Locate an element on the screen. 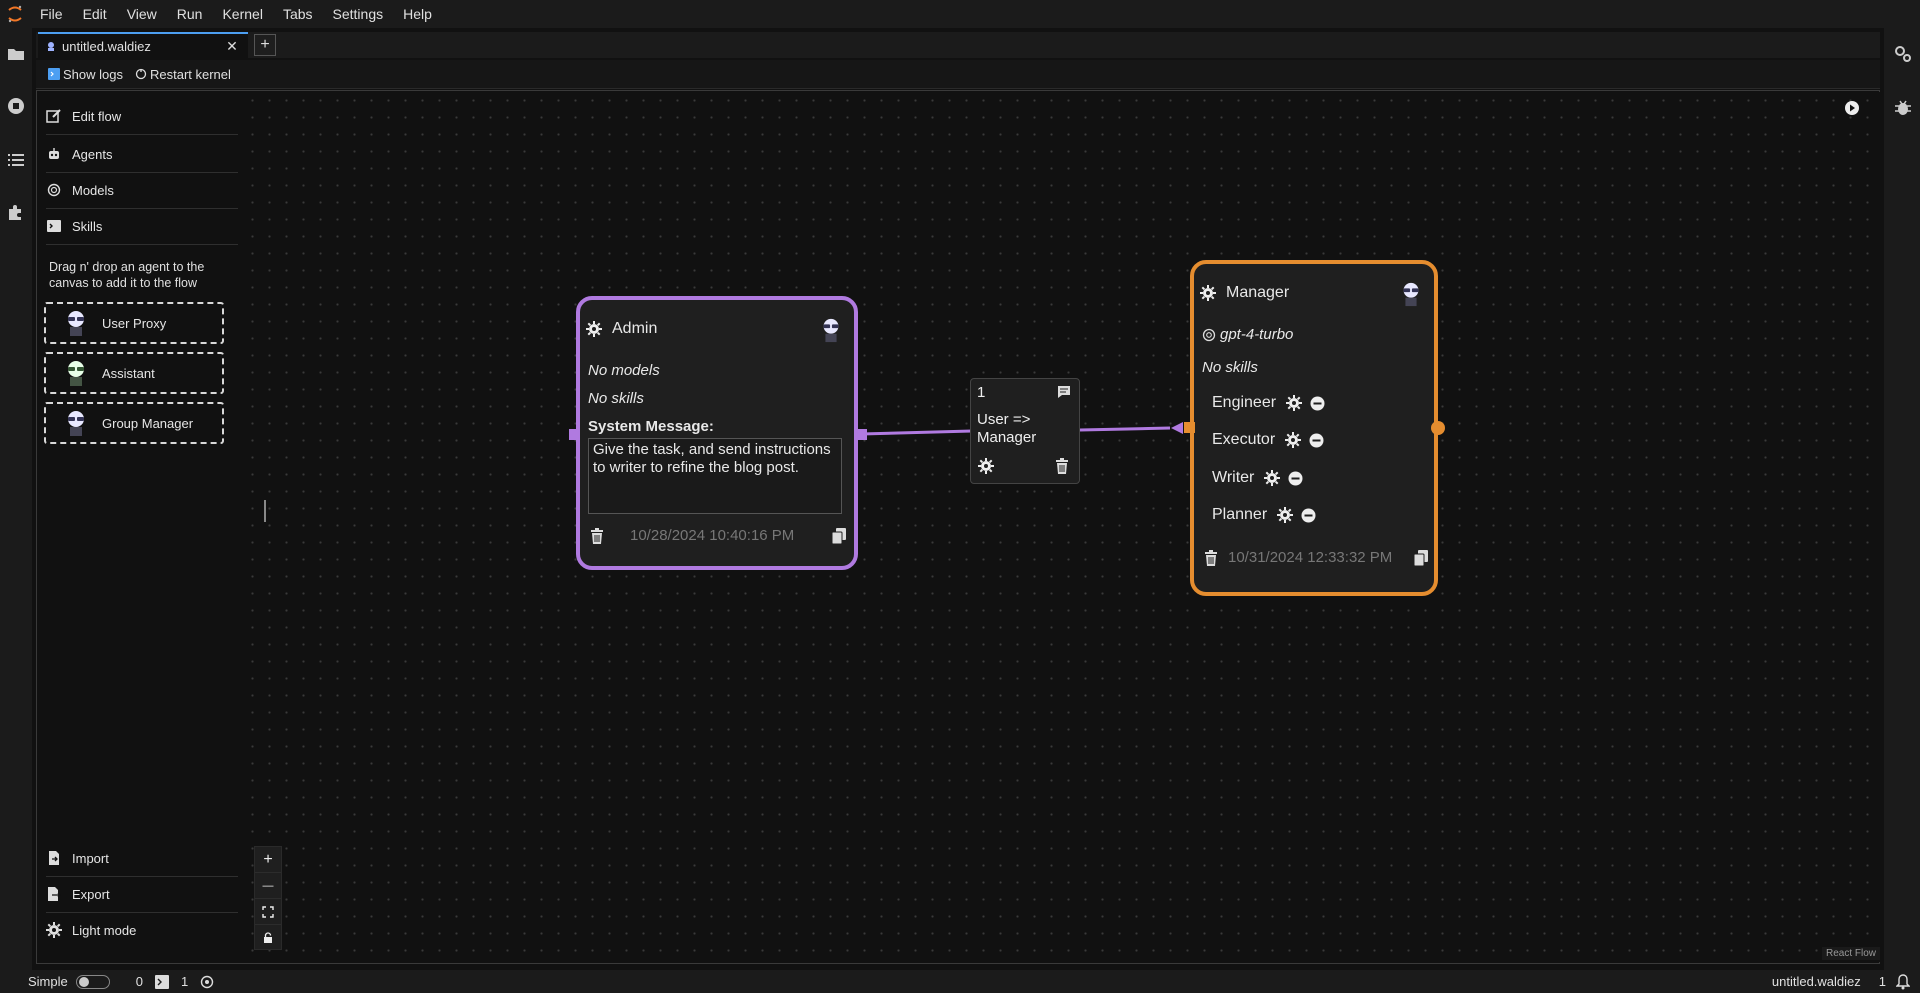 The height and width of the screenshot is (993, 1920). edge-label-box: 1 User => Manager is located at coordinates (1025, 431).